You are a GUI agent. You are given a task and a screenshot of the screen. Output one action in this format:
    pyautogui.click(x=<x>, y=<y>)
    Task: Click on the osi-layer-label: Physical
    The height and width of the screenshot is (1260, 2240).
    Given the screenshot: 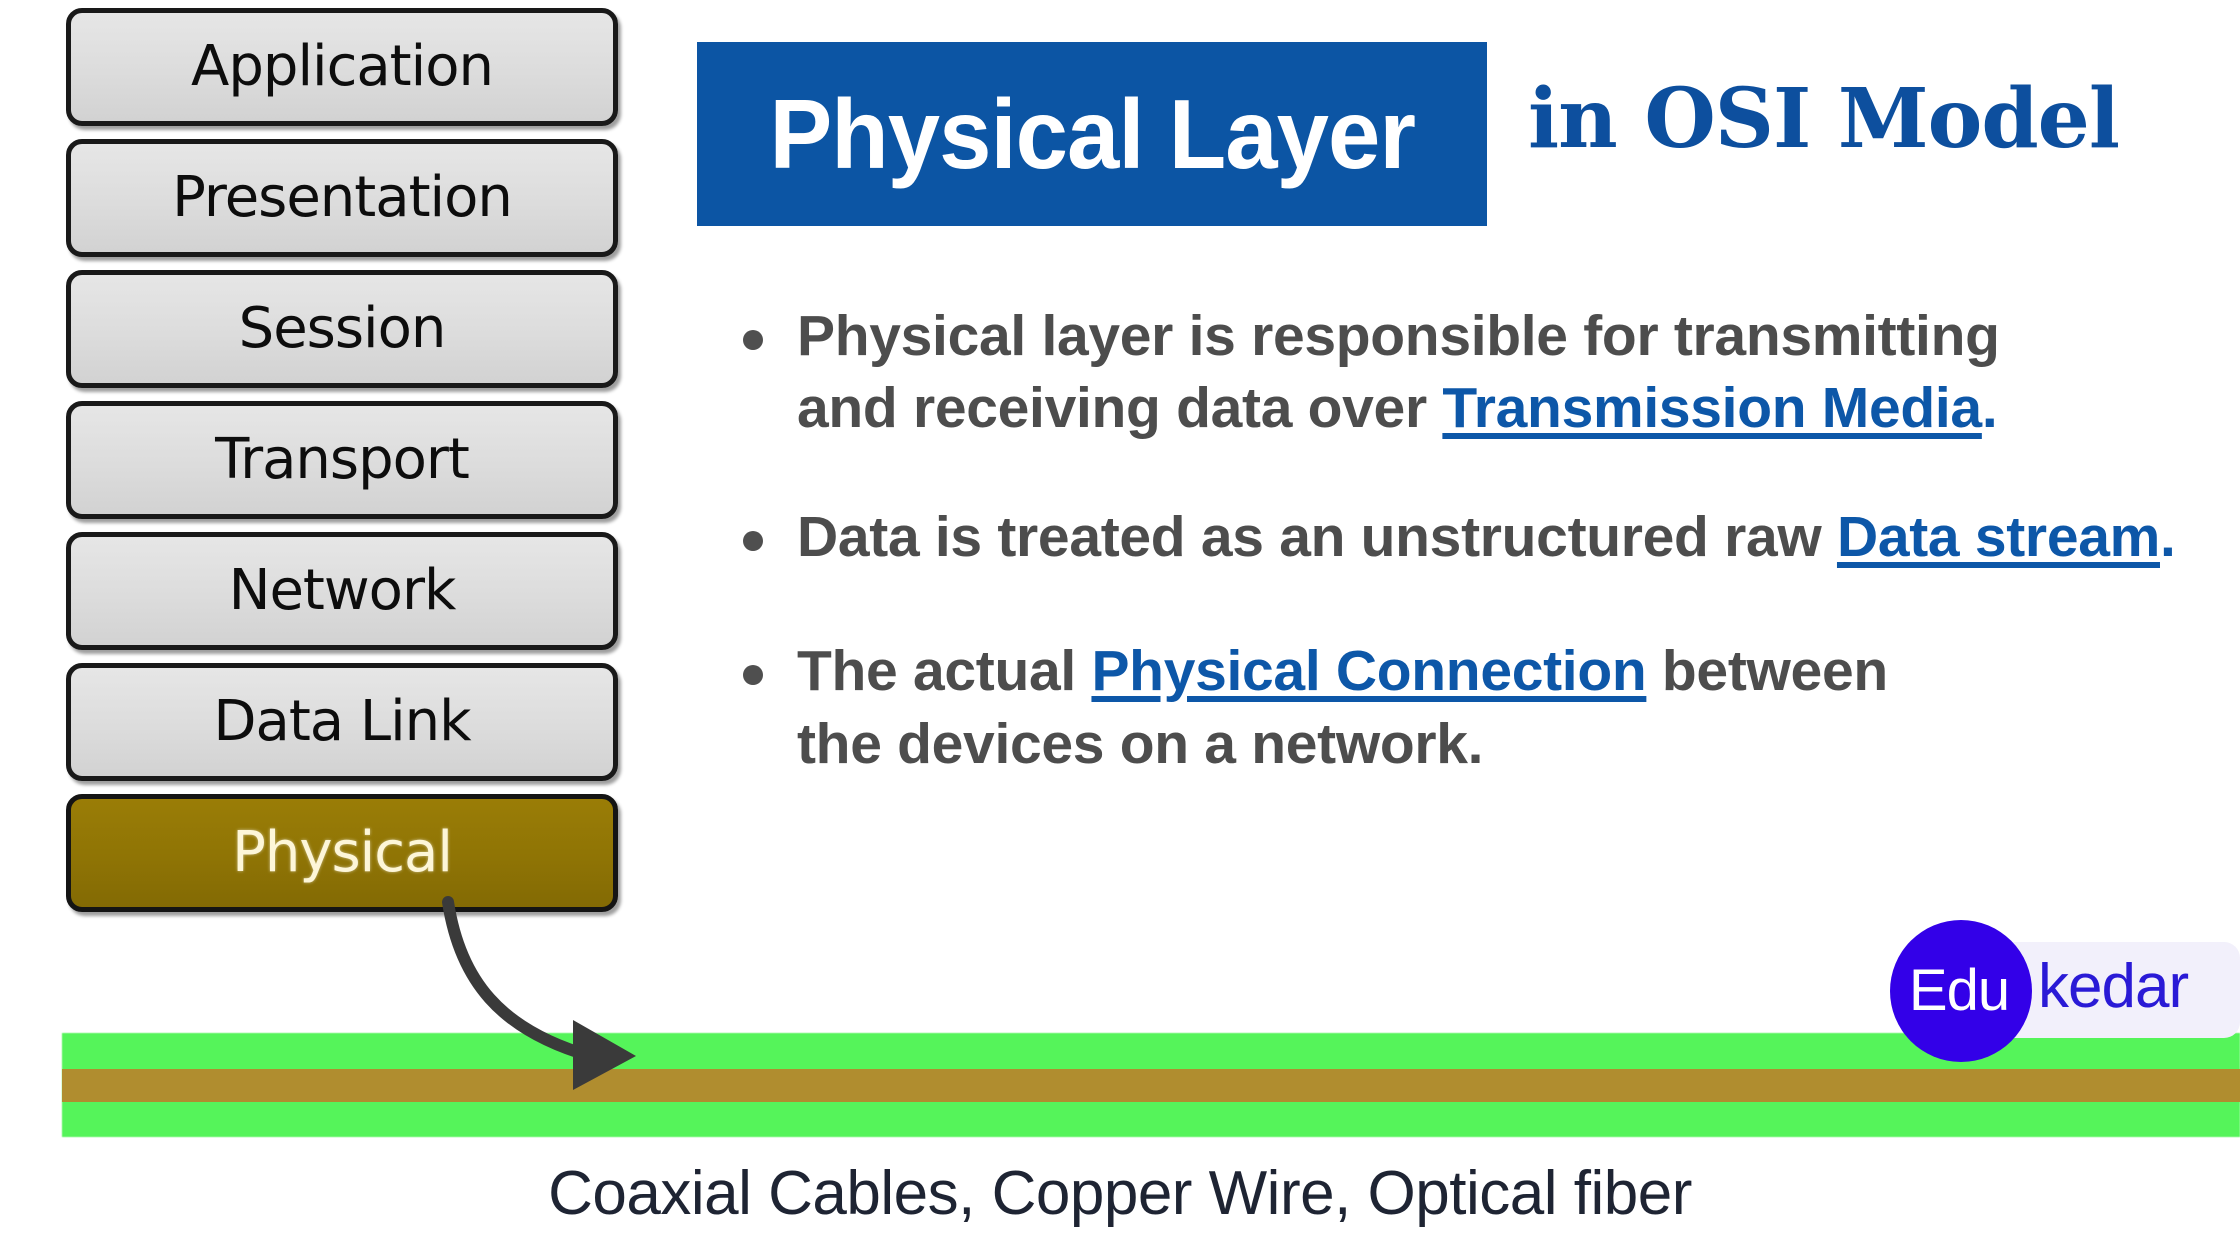 What is the action you would take?
    pyautogui.click(x=342, y=852)
    